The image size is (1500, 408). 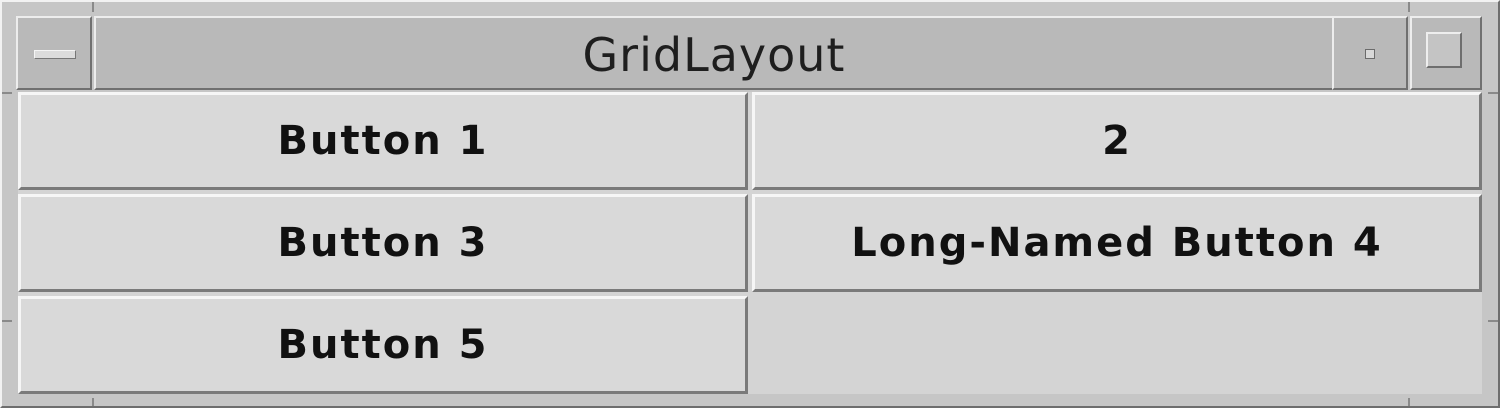 I want to click on minimize-button, so click(x=1370, y=53).